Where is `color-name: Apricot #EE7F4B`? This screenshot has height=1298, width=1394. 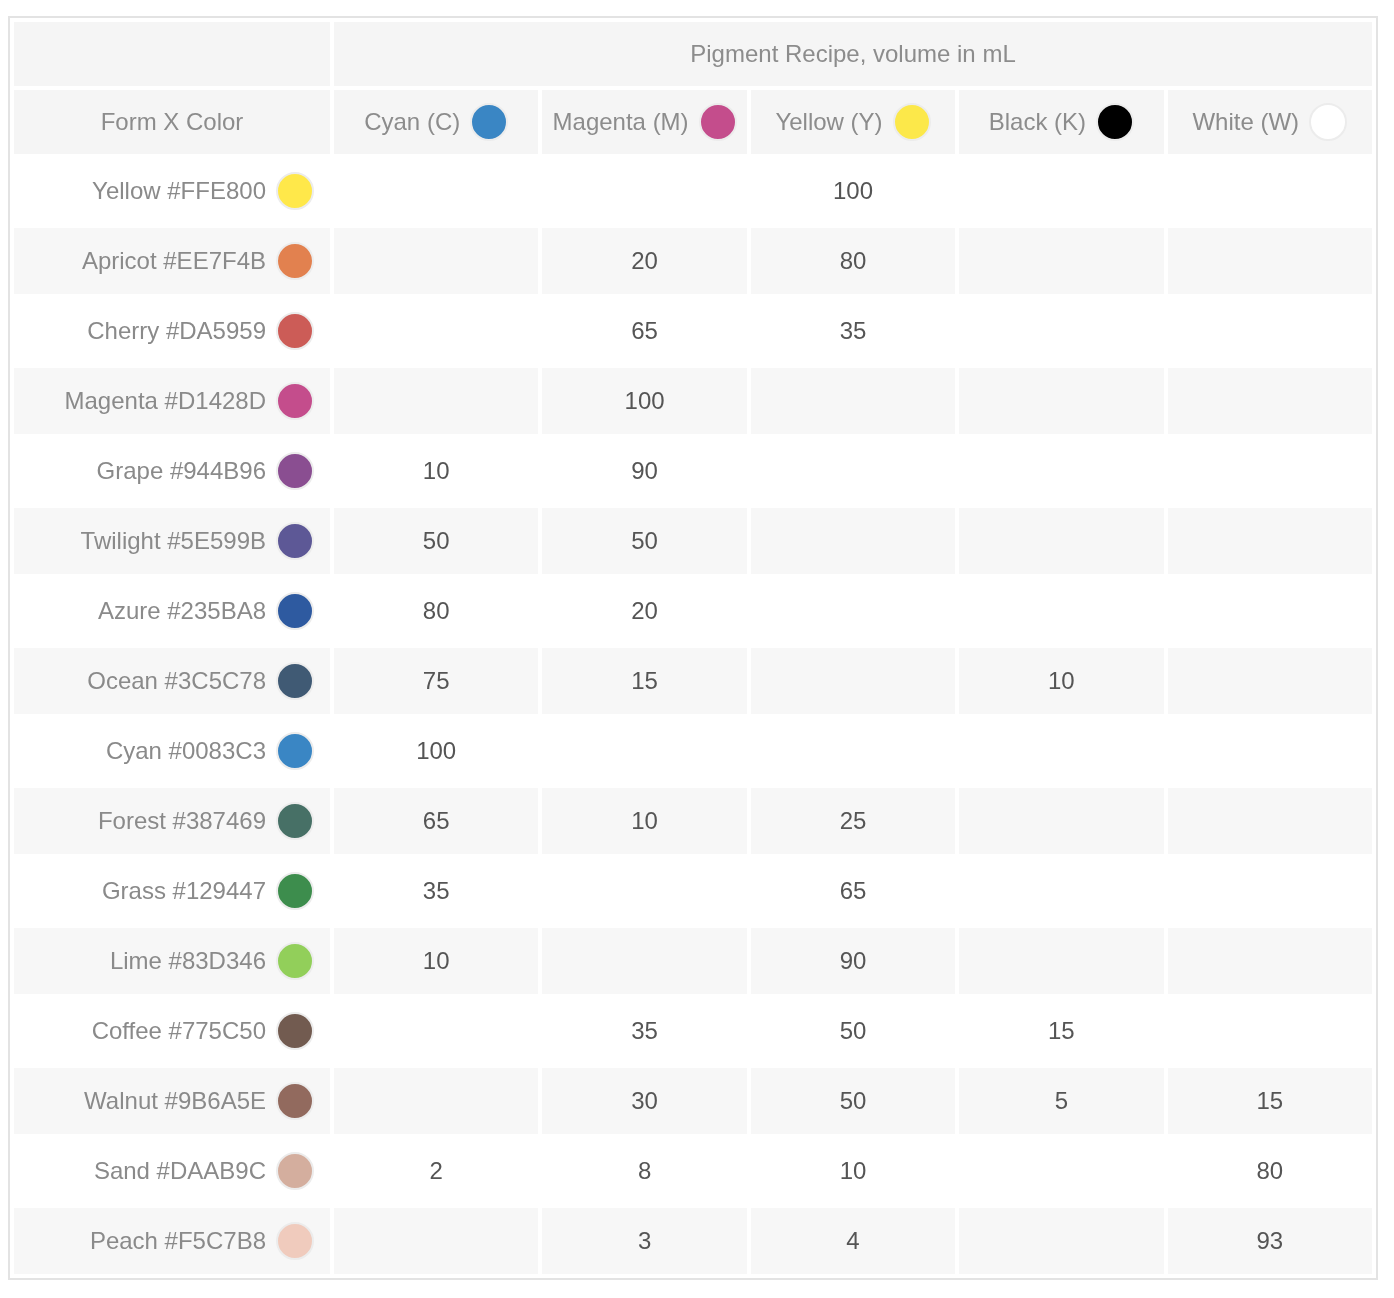 color-name: Apricot #EE7F4B is located at coordinates (173, 261).